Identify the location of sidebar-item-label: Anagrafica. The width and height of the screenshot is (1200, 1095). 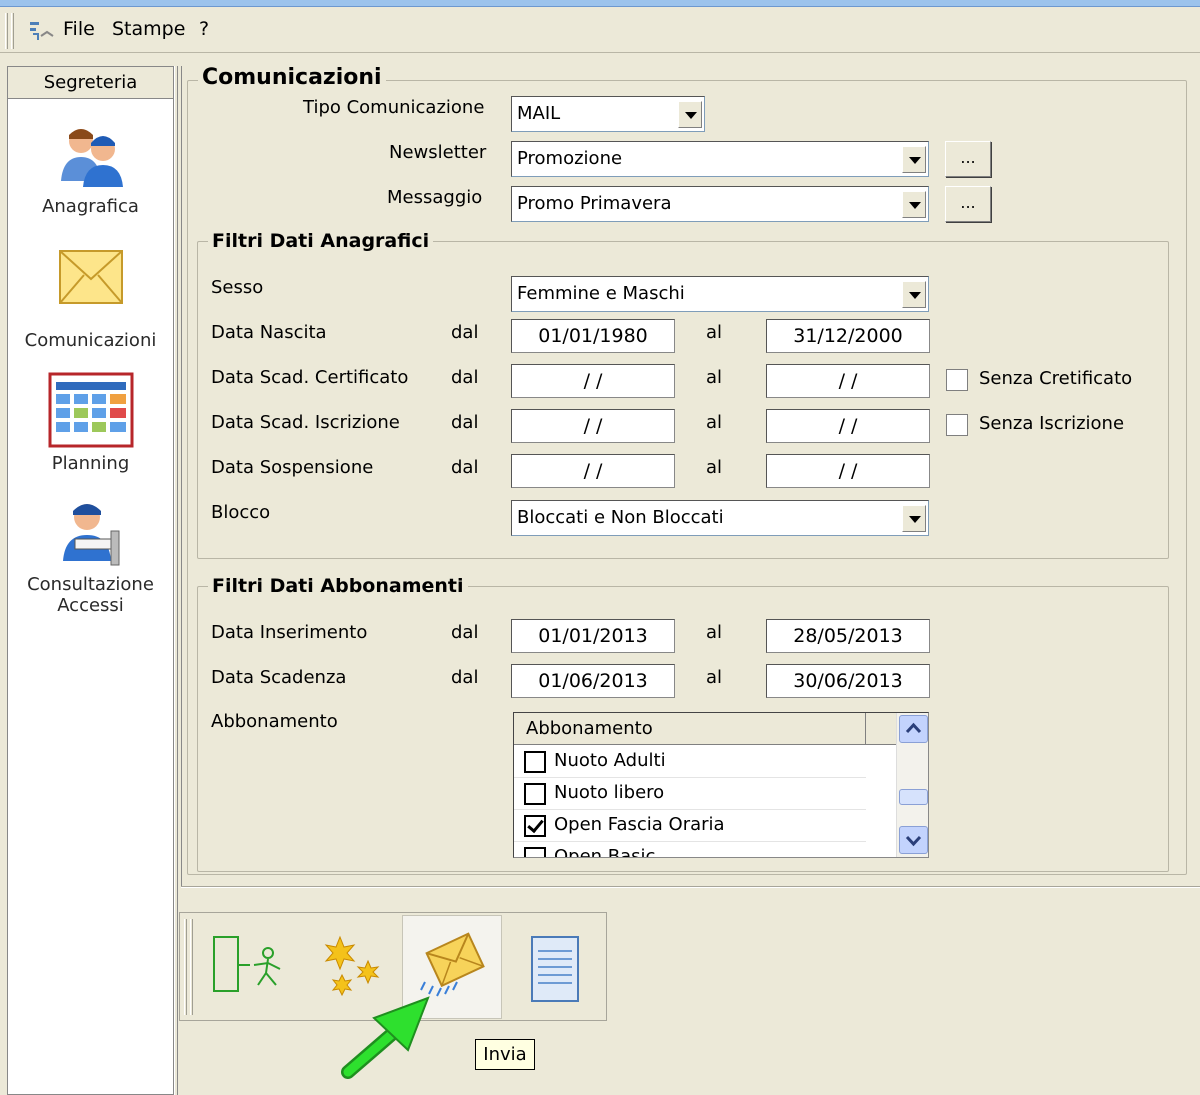
(90, 206).